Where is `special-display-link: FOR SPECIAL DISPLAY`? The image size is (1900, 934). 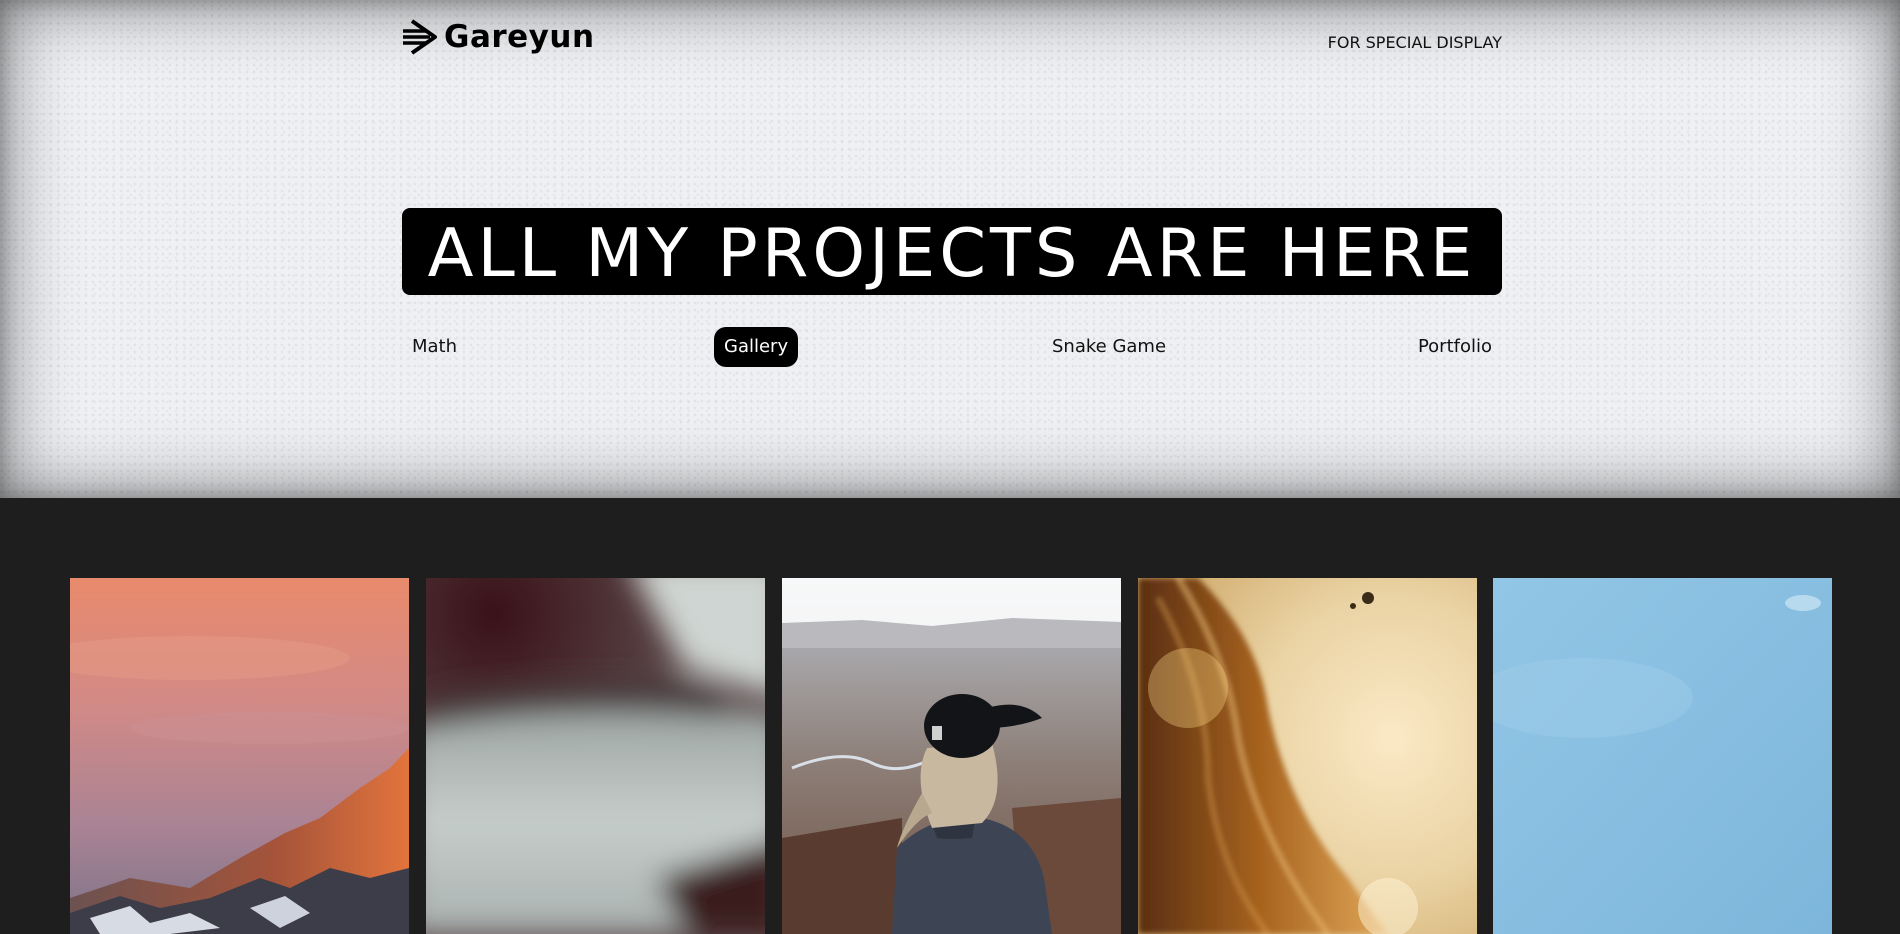
special-display-link: FOR SPECIAL DISPLAY is located at coordinates (1415, 42).